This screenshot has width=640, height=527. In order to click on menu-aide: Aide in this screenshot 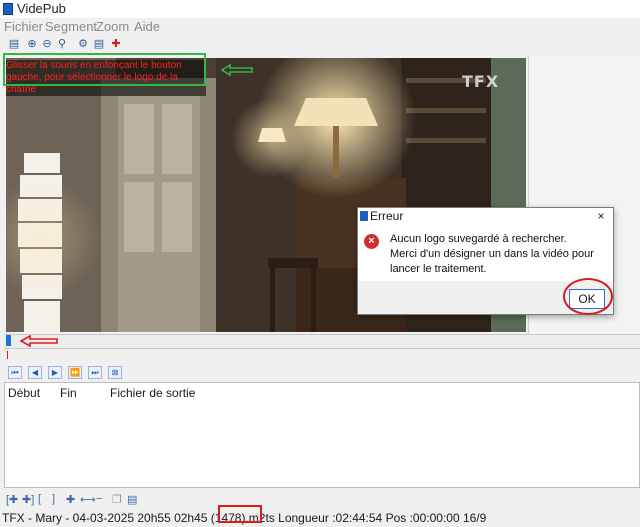, I will do `click(147, 26)`.